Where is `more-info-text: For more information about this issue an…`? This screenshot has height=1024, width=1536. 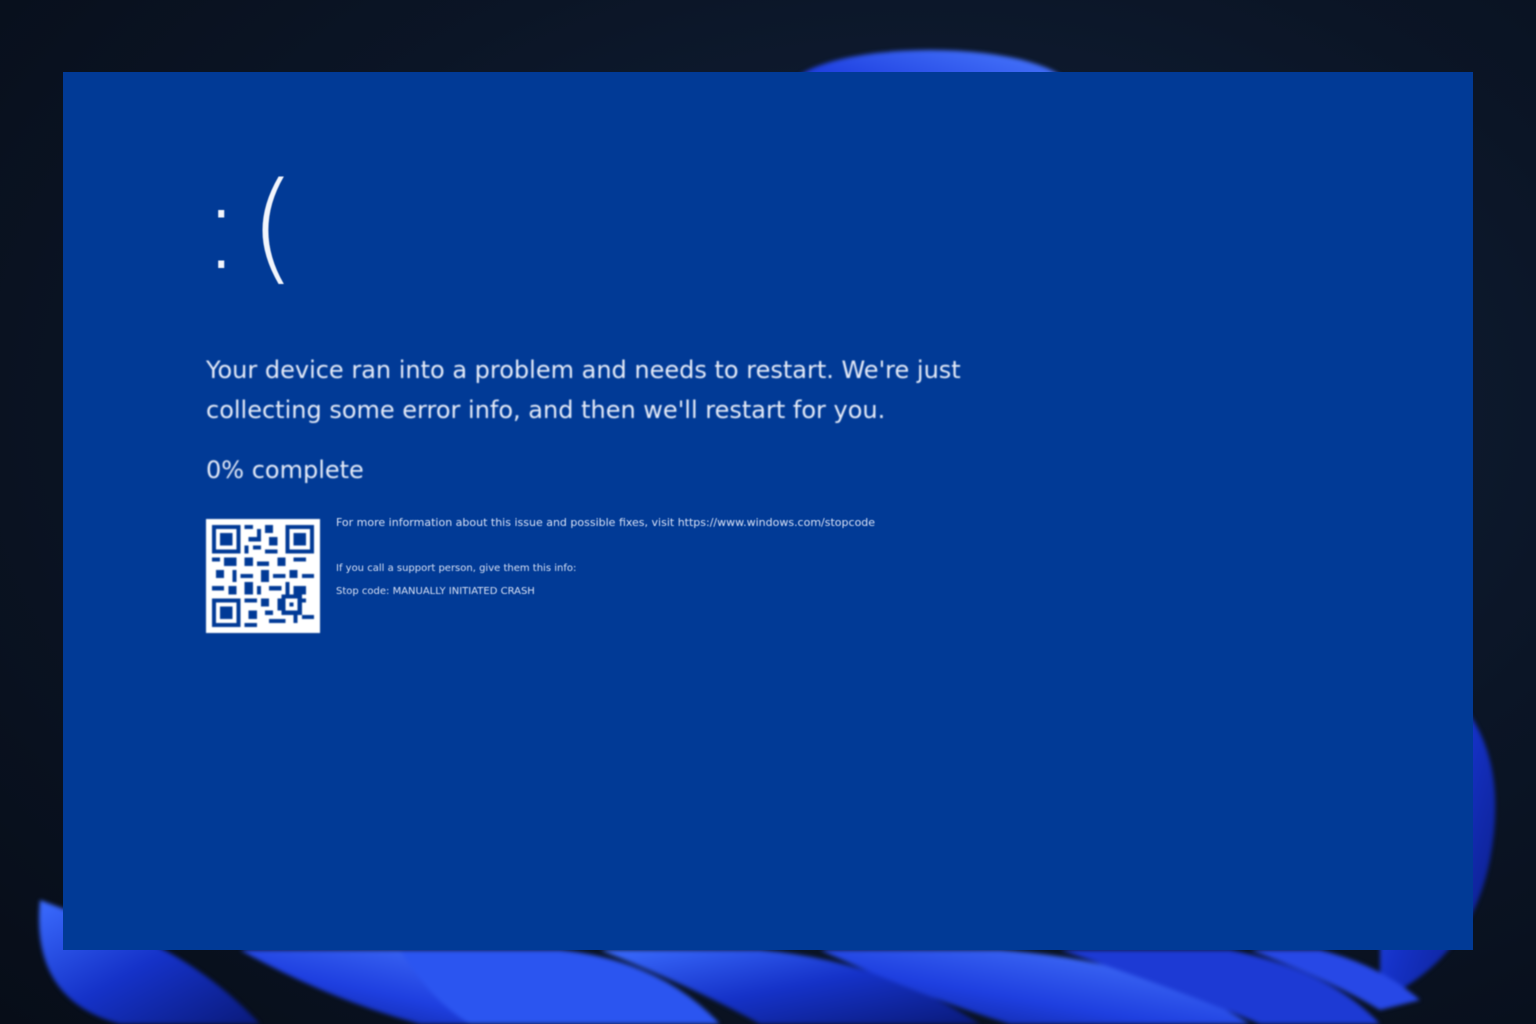
more-info-text: For more information about this issue an… is located at coordinates (606, 522).